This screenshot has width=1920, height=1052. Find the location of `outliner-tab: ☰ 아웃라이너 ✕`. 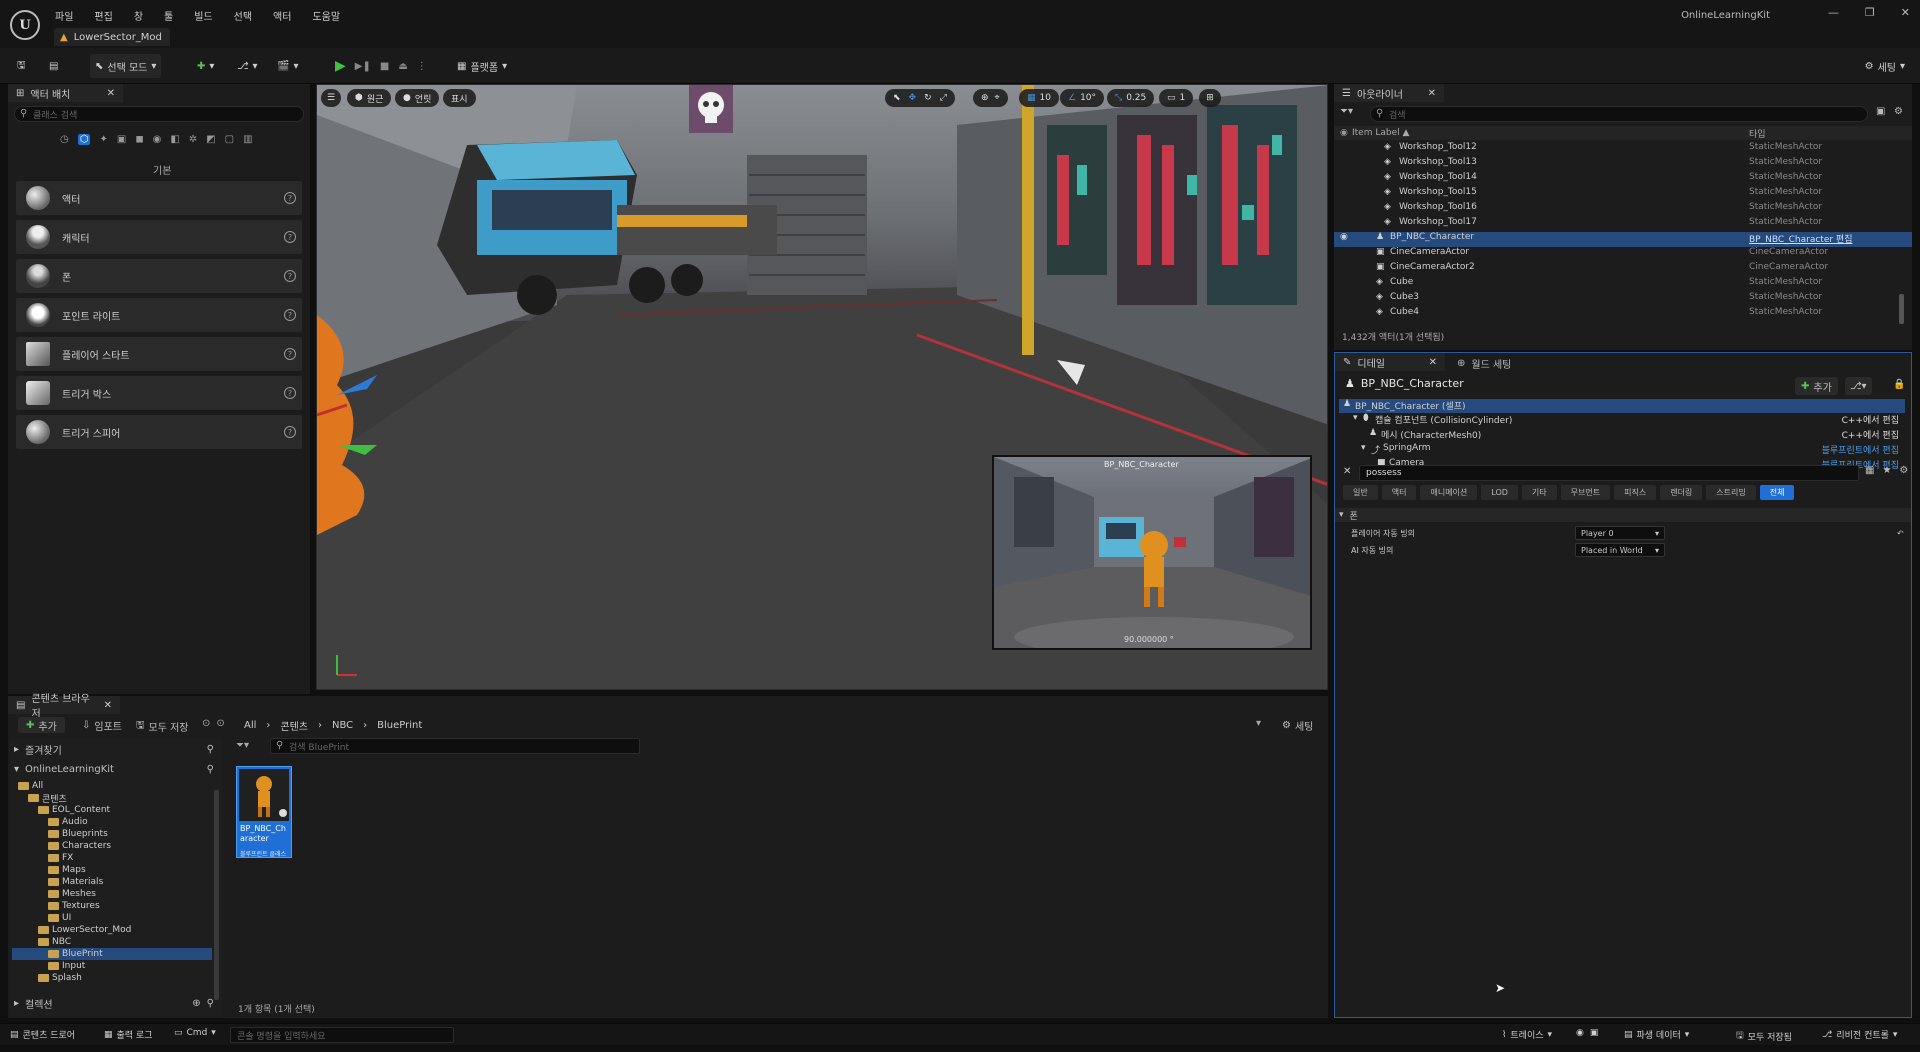

outliner-tab: ☰ 아웃라이너 ✕ is located at coordinates (1389, 93).